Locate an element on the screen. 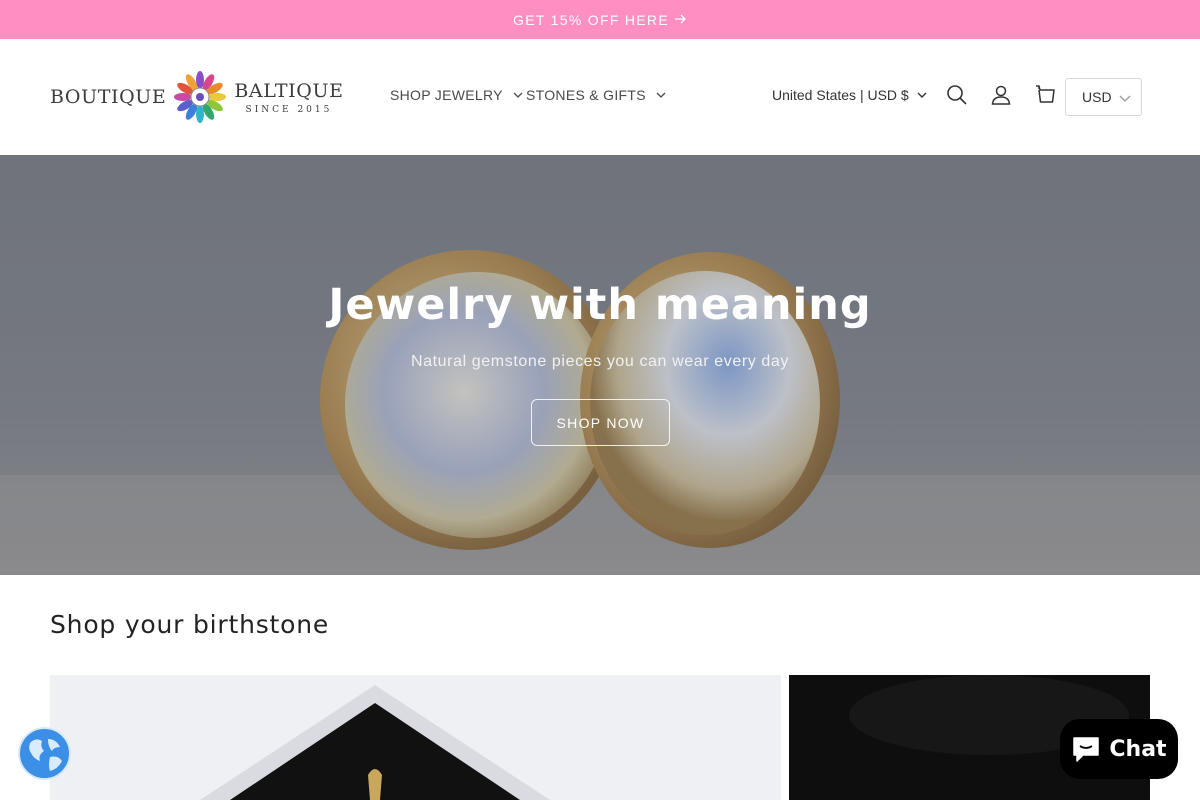 Image resolution: width=1200 pixels, height=800 pixels. globe-icon is located at coordinates (44, 753).